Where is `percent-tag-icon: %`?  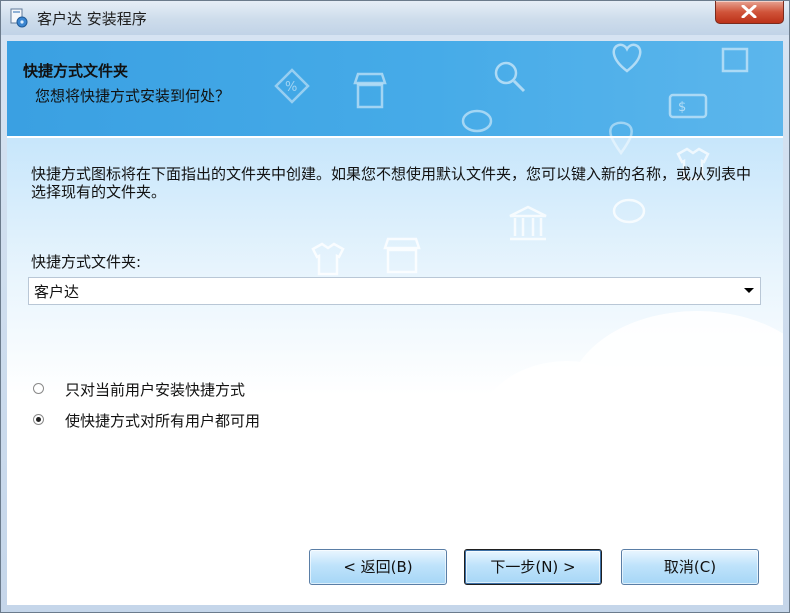 percent-tag-icon: % is located at coordinates (292, 86).